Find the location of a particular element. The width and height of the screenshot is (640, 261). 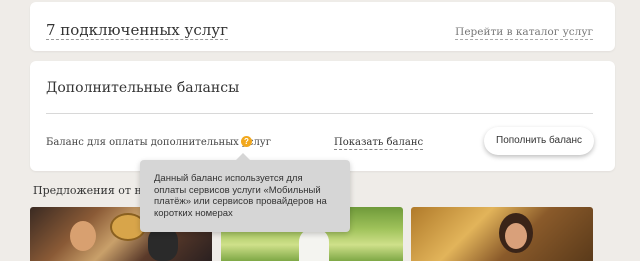

balance-label: Баланс для оплаты дополнительных услуг is located at coordinates (158, 142).